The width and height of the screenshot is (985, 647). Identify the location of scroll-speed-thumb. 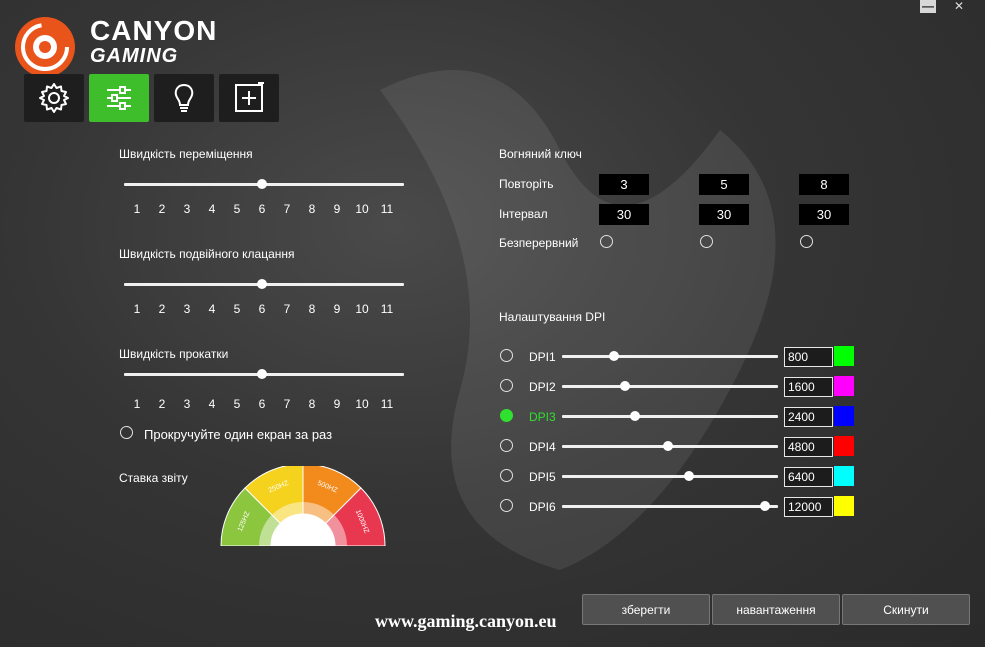
(262, 374).